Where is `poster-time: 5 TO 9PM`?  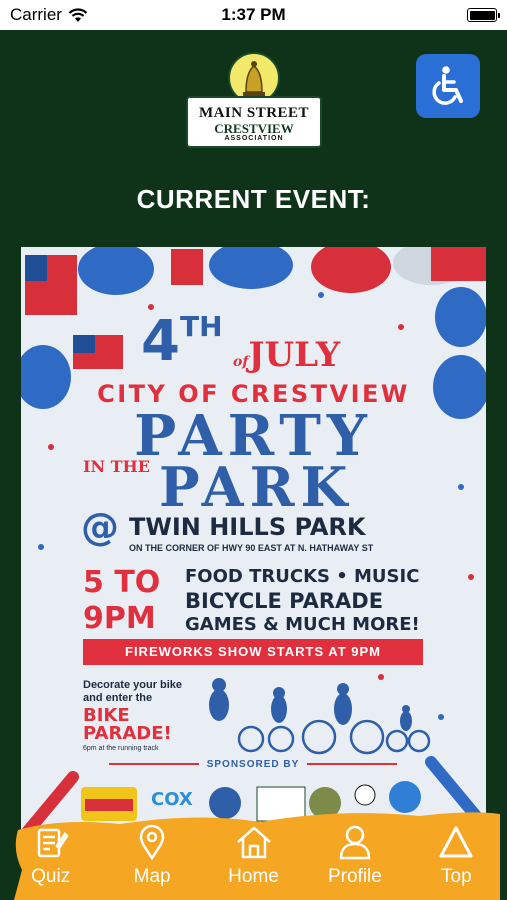
poster-time: 5 TO 9PM is located at coordinates (131, 601).